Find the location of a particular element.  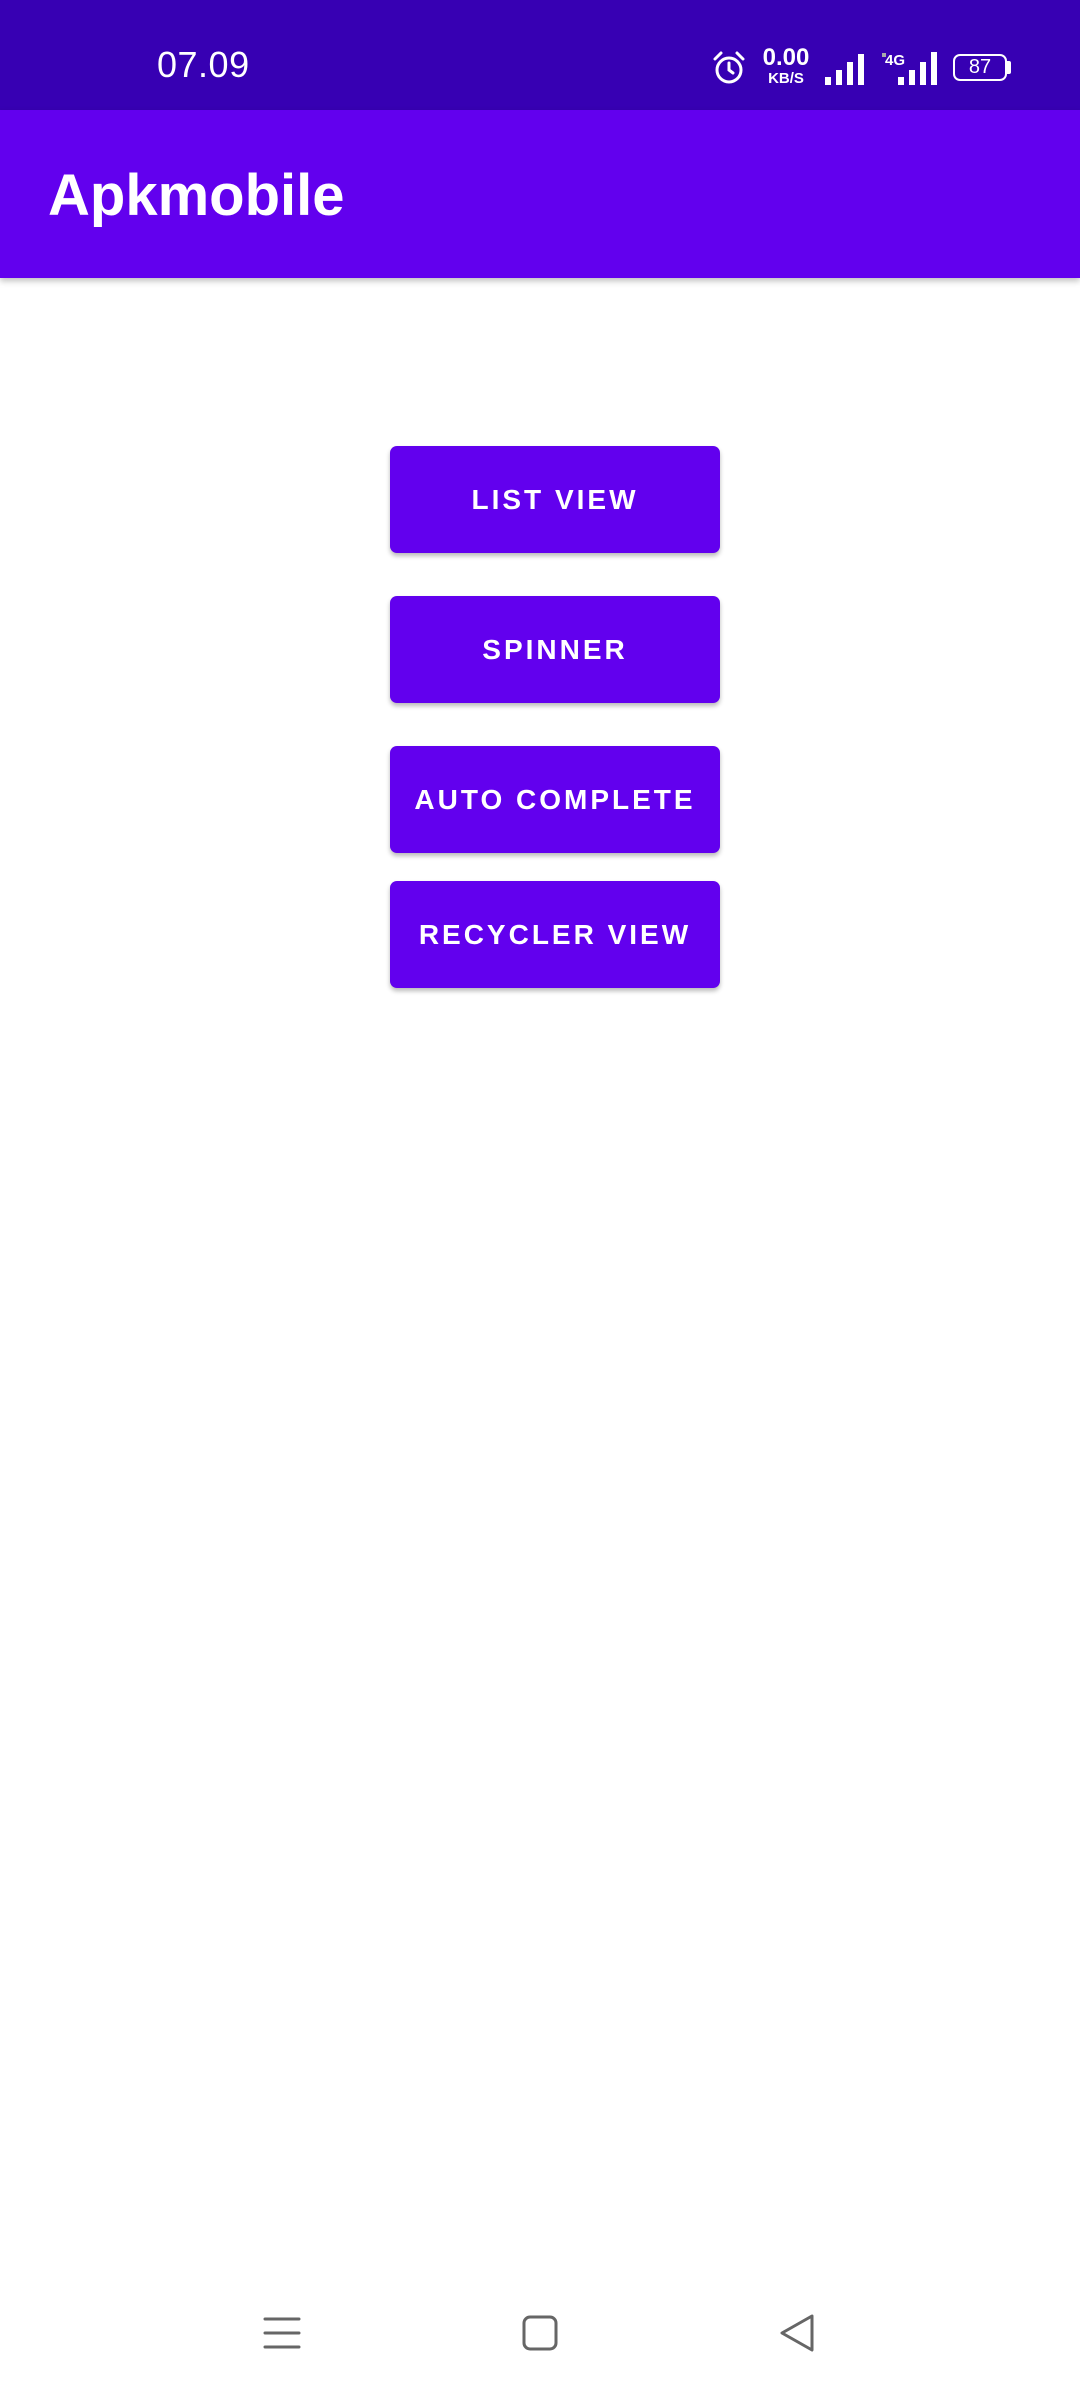

signal-4g-icon is located at coordinates (909, 68).